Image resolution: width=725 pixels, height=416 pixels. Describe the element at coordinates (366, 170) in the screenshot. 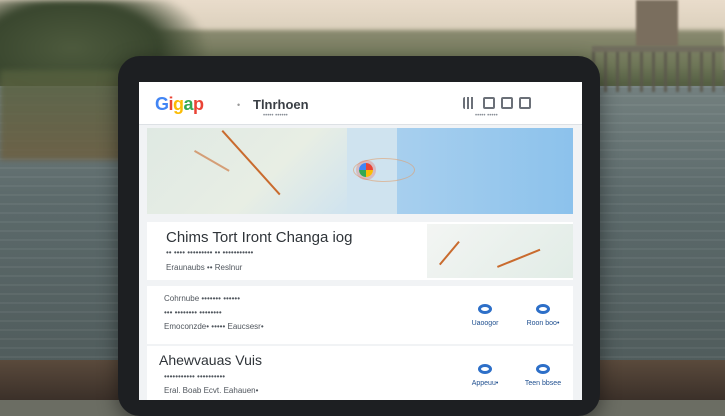

I see `location-pin-icon` at that location.